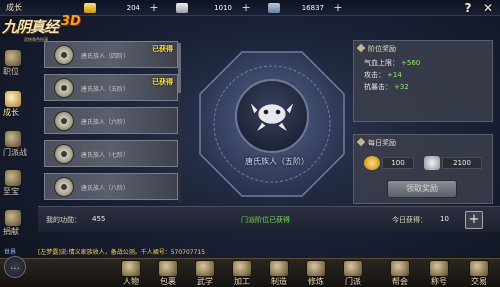 The width and height of the screenshot is (500, 287). What do you see at coordinates (111, 186) in the screenshot?
I see `list-item: 唐氏族人（八阶）` at bounding box center [111, 186].